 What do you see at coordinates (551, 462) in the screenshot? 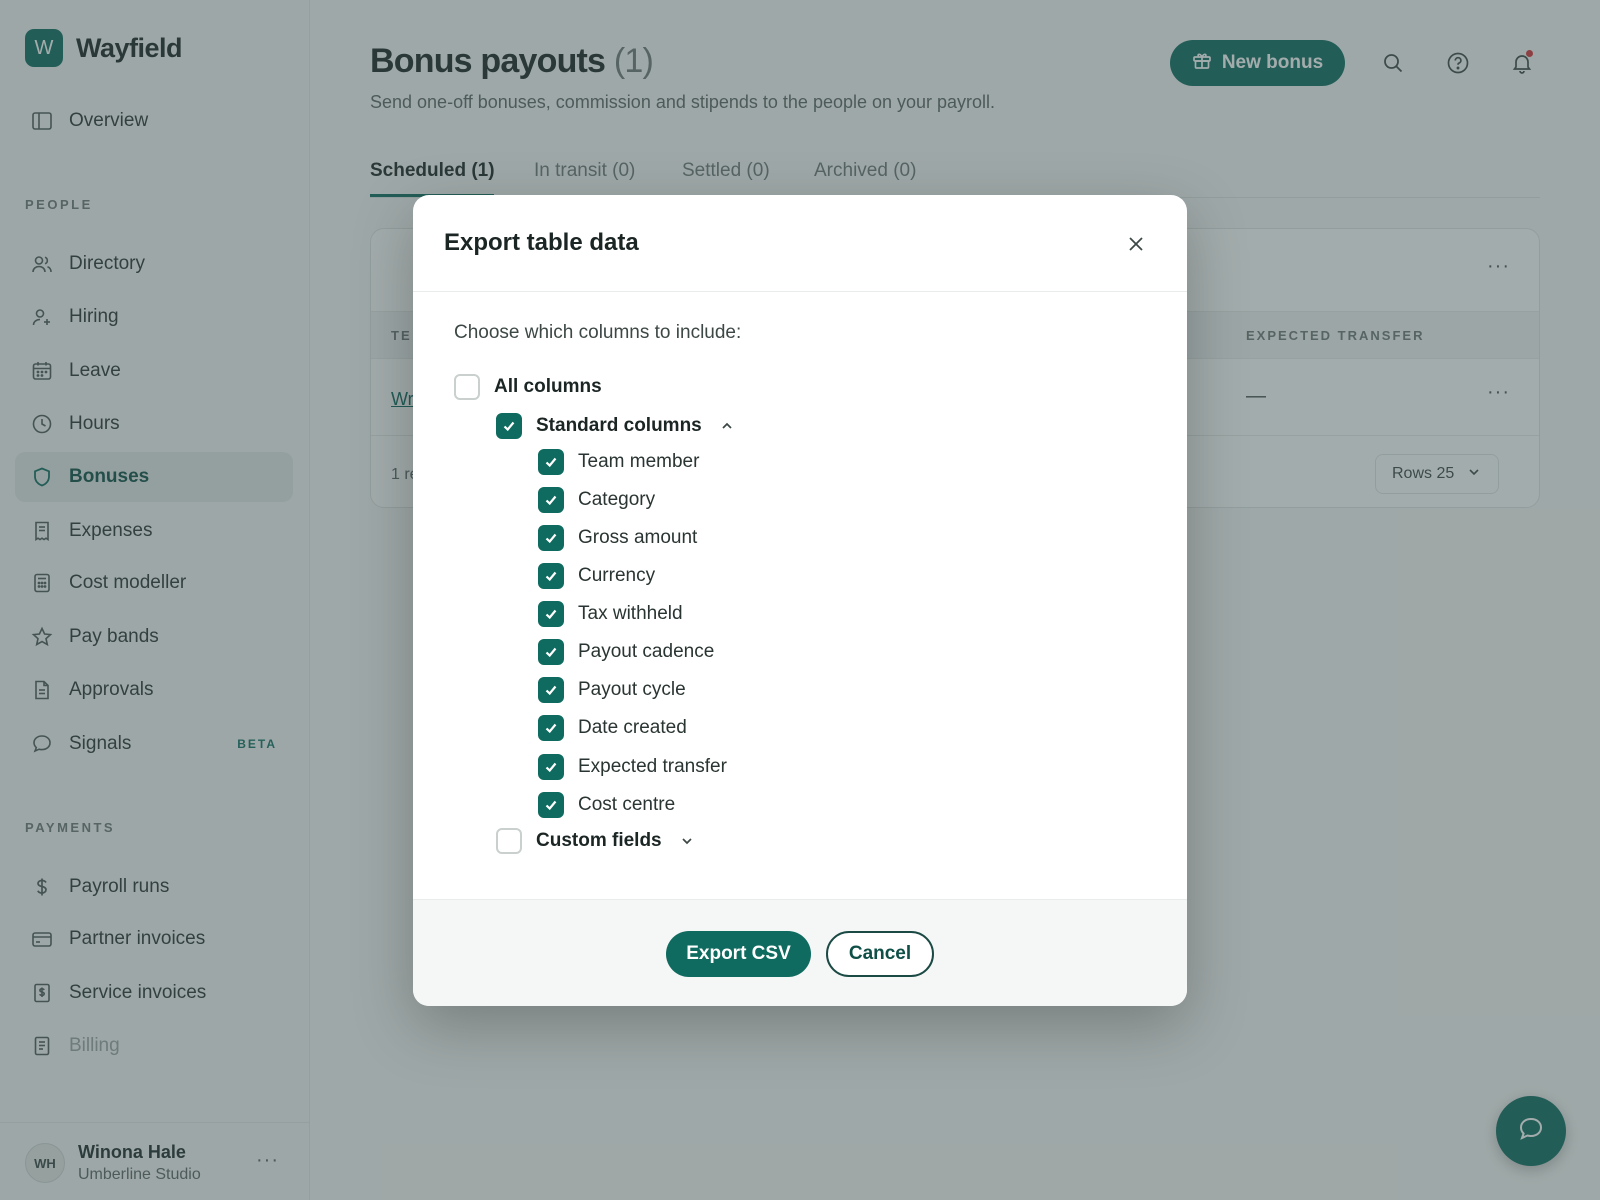
I see `column-team-member-checkbox` at bounding box center [551, 462].